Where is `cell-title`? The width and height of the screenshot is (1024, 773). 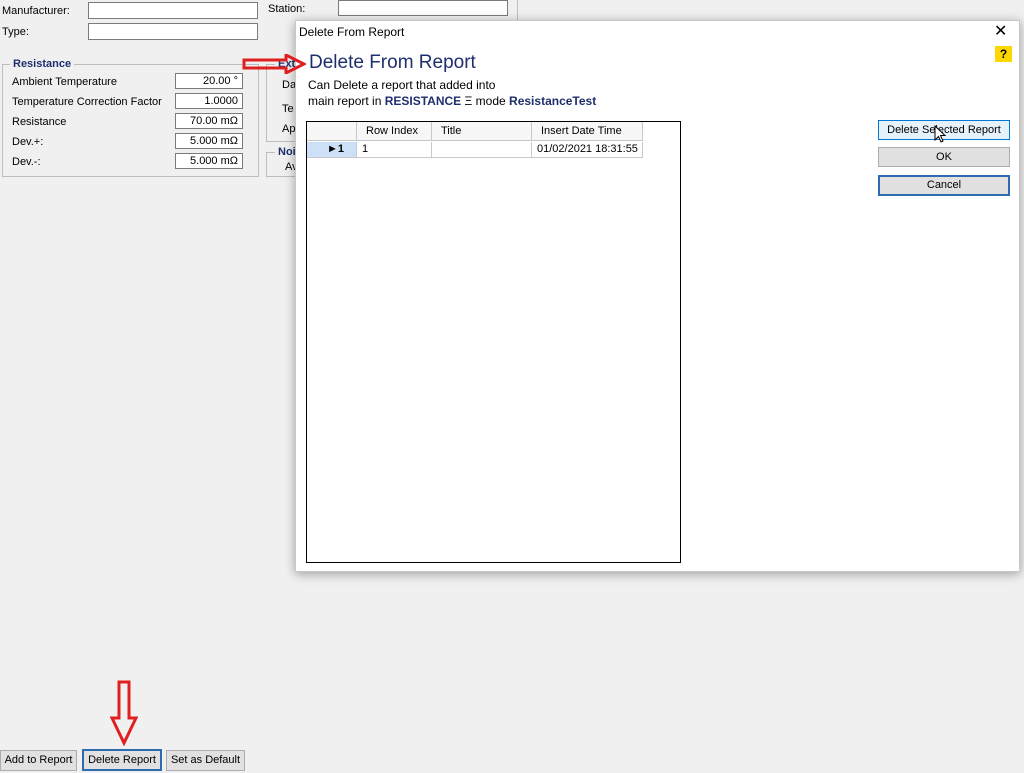 cell-title is located at coordinates (482, 150).